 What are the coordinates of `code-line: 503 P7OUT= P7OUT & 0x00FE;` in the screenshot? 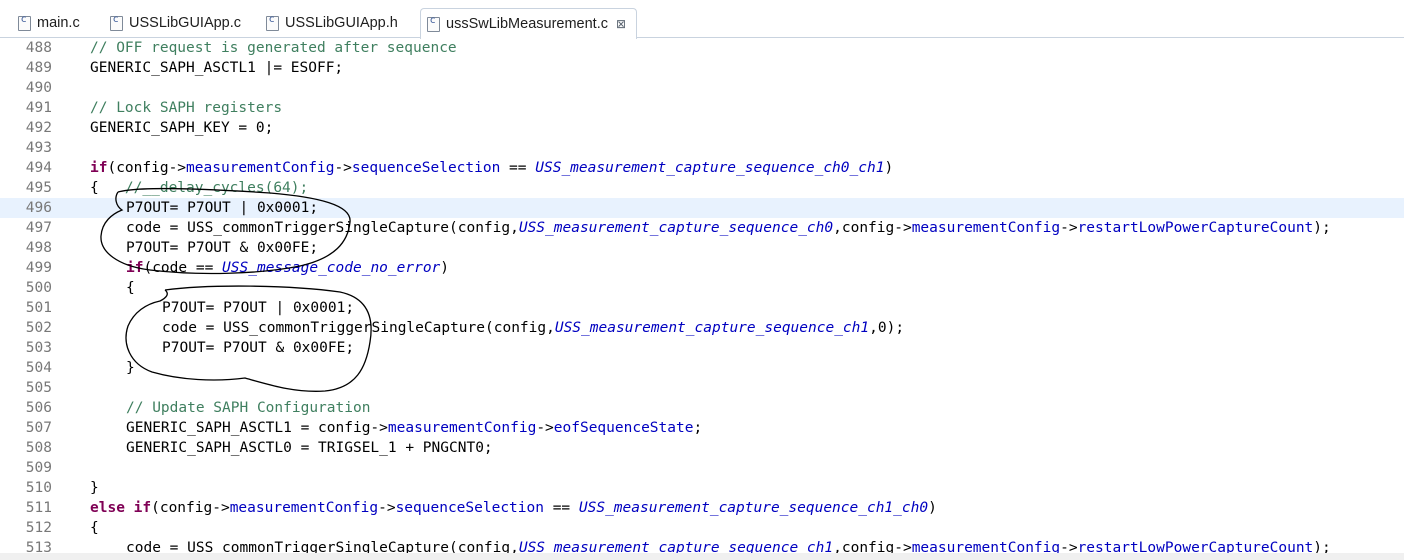 It's located at (702, 348).